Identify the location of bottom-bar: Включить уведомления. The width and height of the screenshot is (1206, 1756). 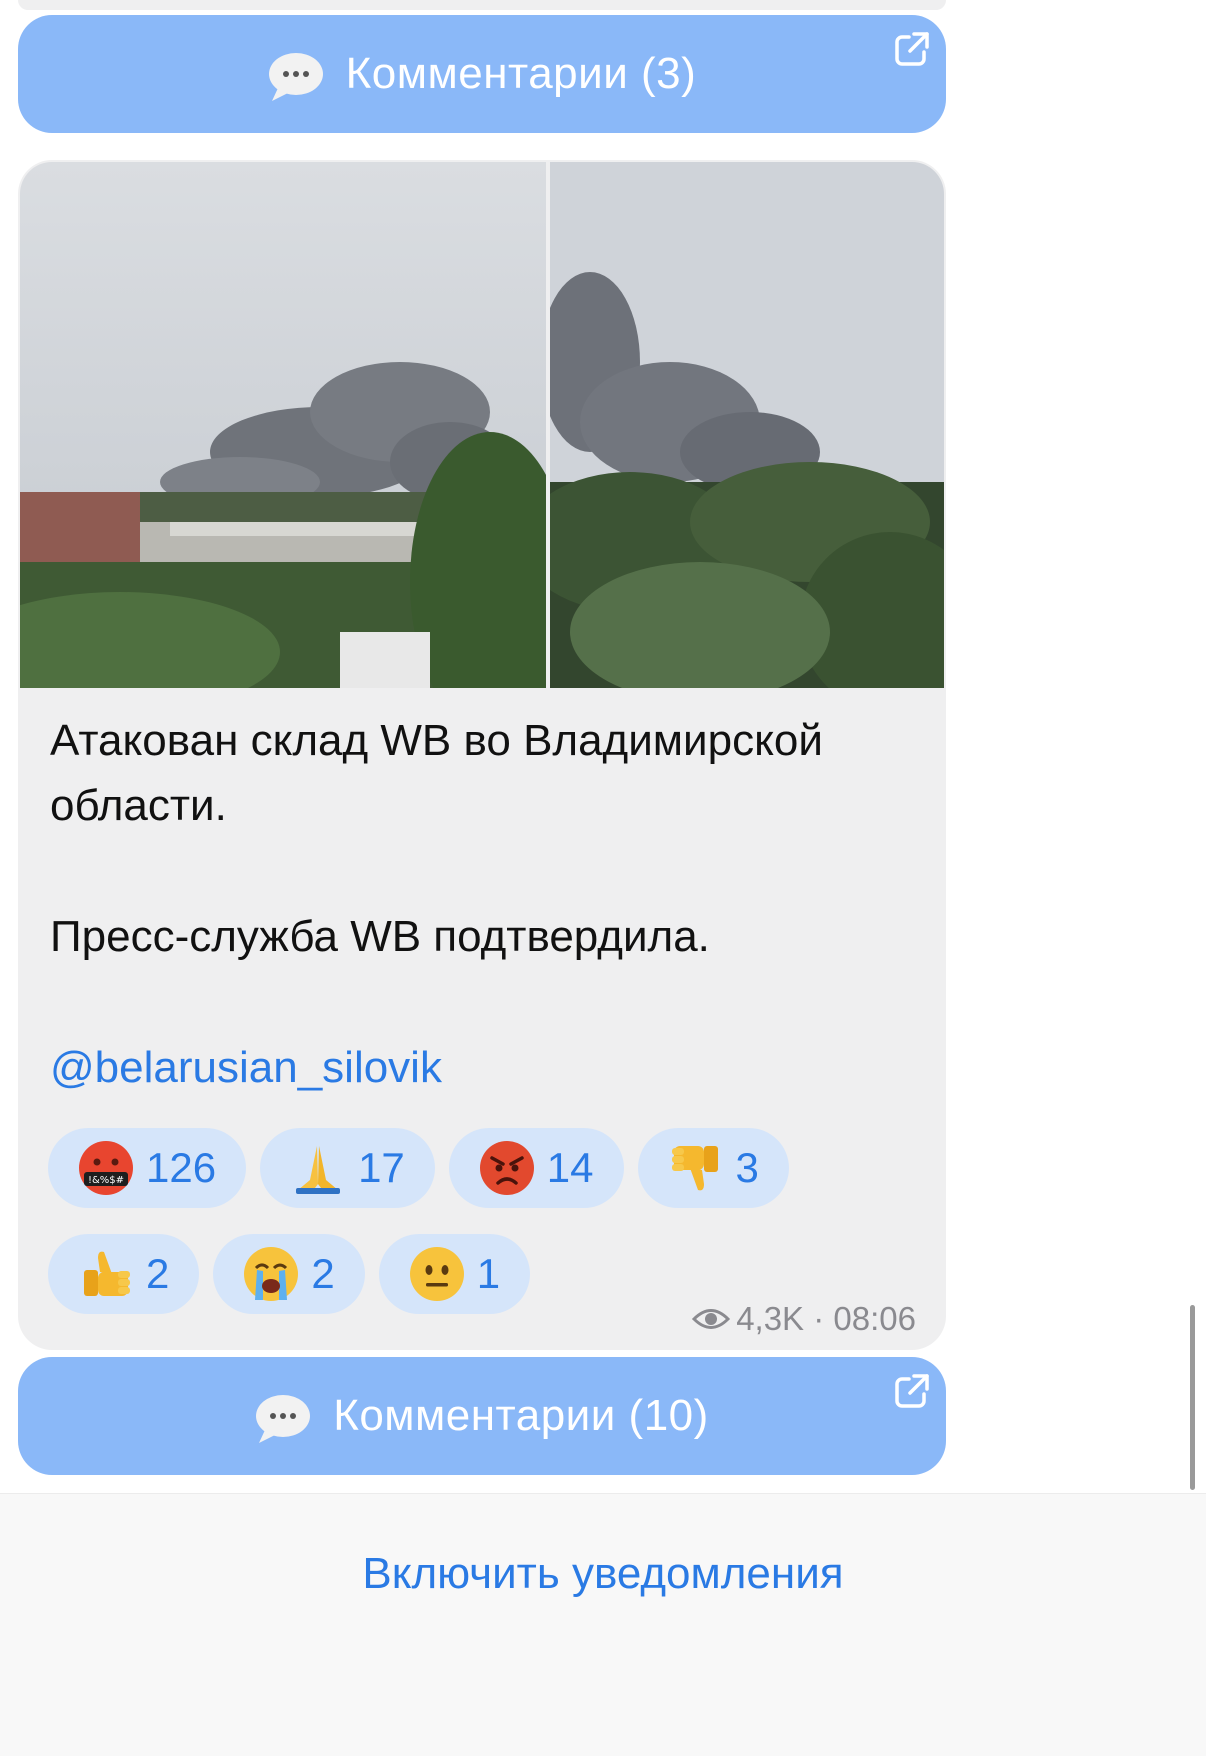
(603, 1624).